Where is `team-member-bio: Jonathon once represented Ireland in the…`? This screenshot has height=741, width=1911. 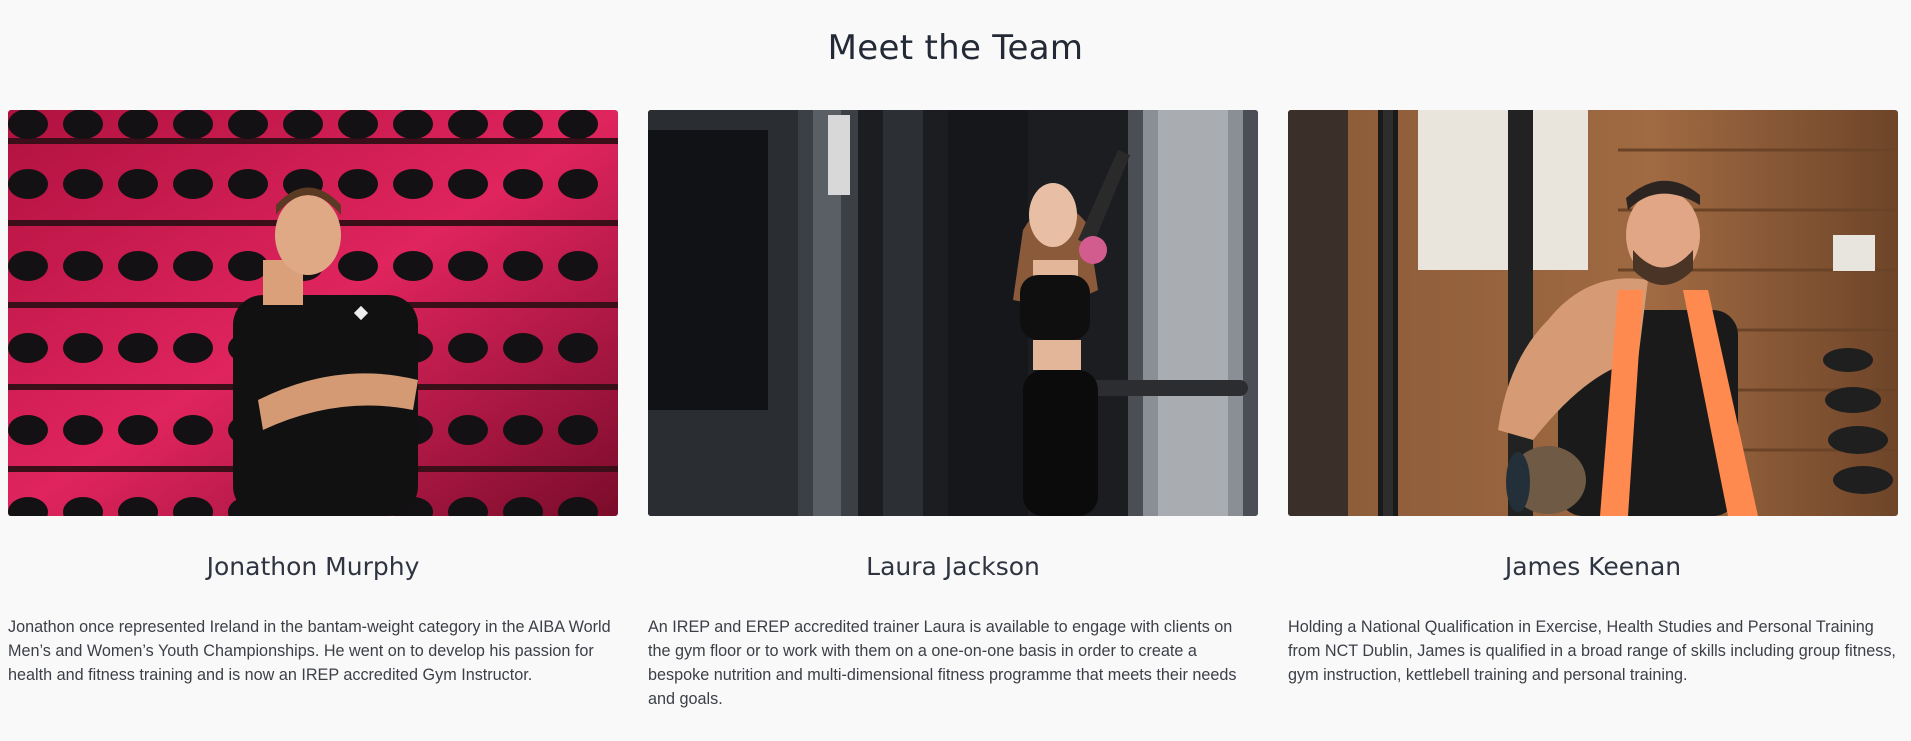 team-member-bio: Jonathon once represented Ireland in the… is located at coordinates (309, 651).